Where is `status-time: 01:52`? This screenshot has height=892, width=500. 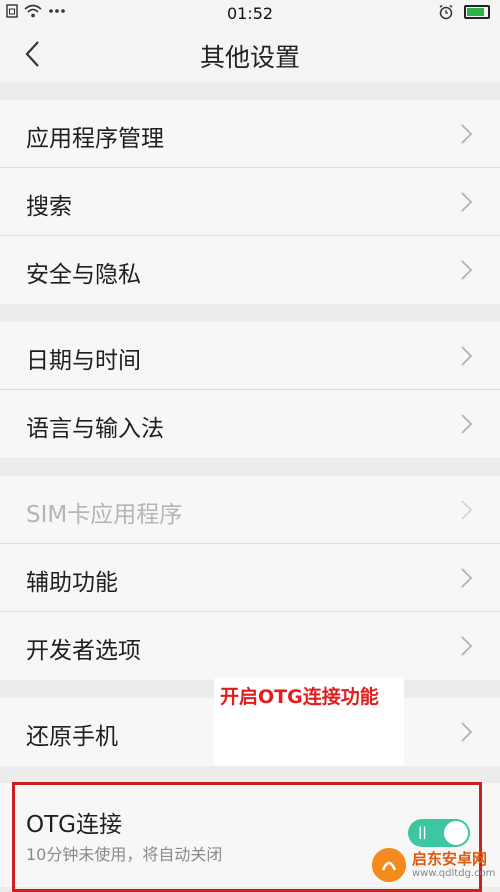 status-time: 01:52 is located at coordinates (250, 13).